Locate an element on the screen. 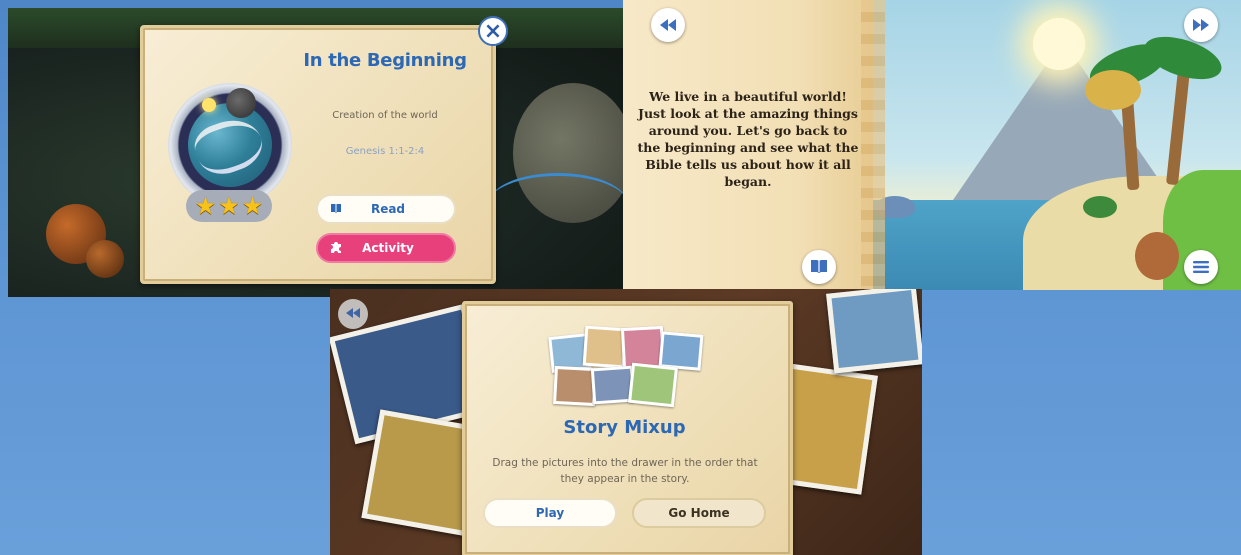 The width and height of the screenshot is (1241, 555). read-button: Read is located at coordinates (386, 209).